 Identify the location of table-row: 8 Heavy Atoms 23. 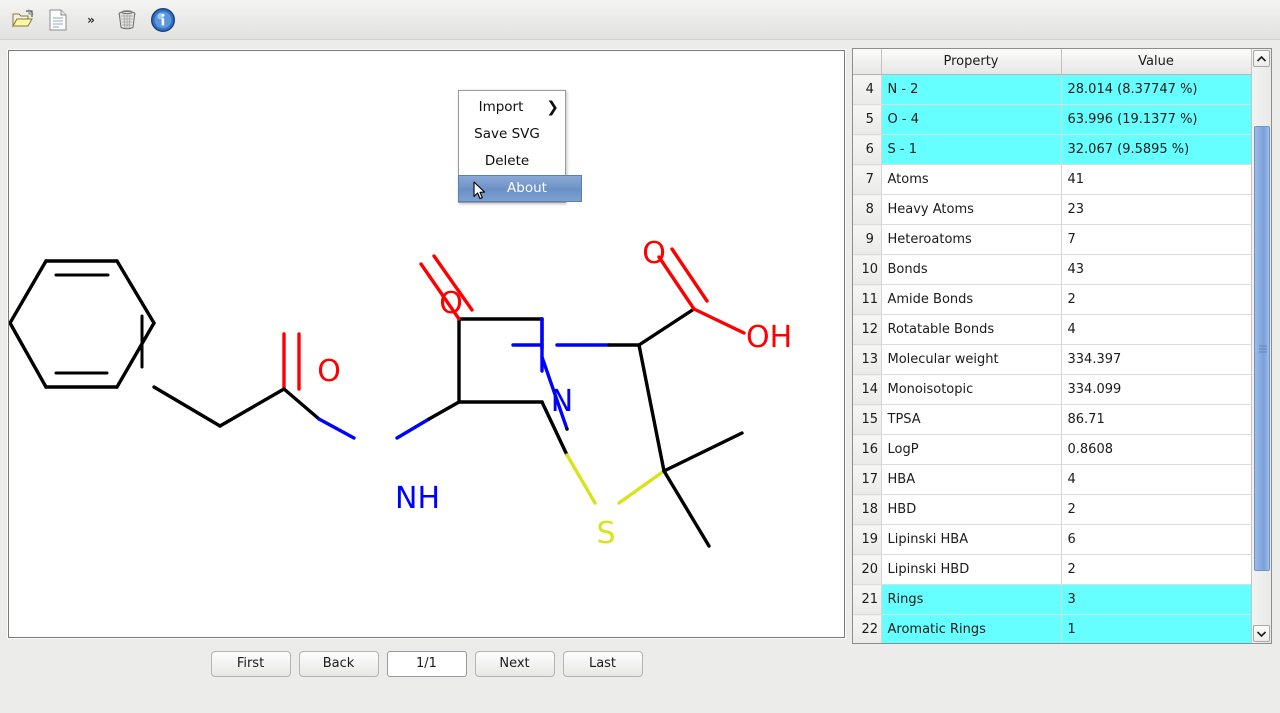
(1052, 209).